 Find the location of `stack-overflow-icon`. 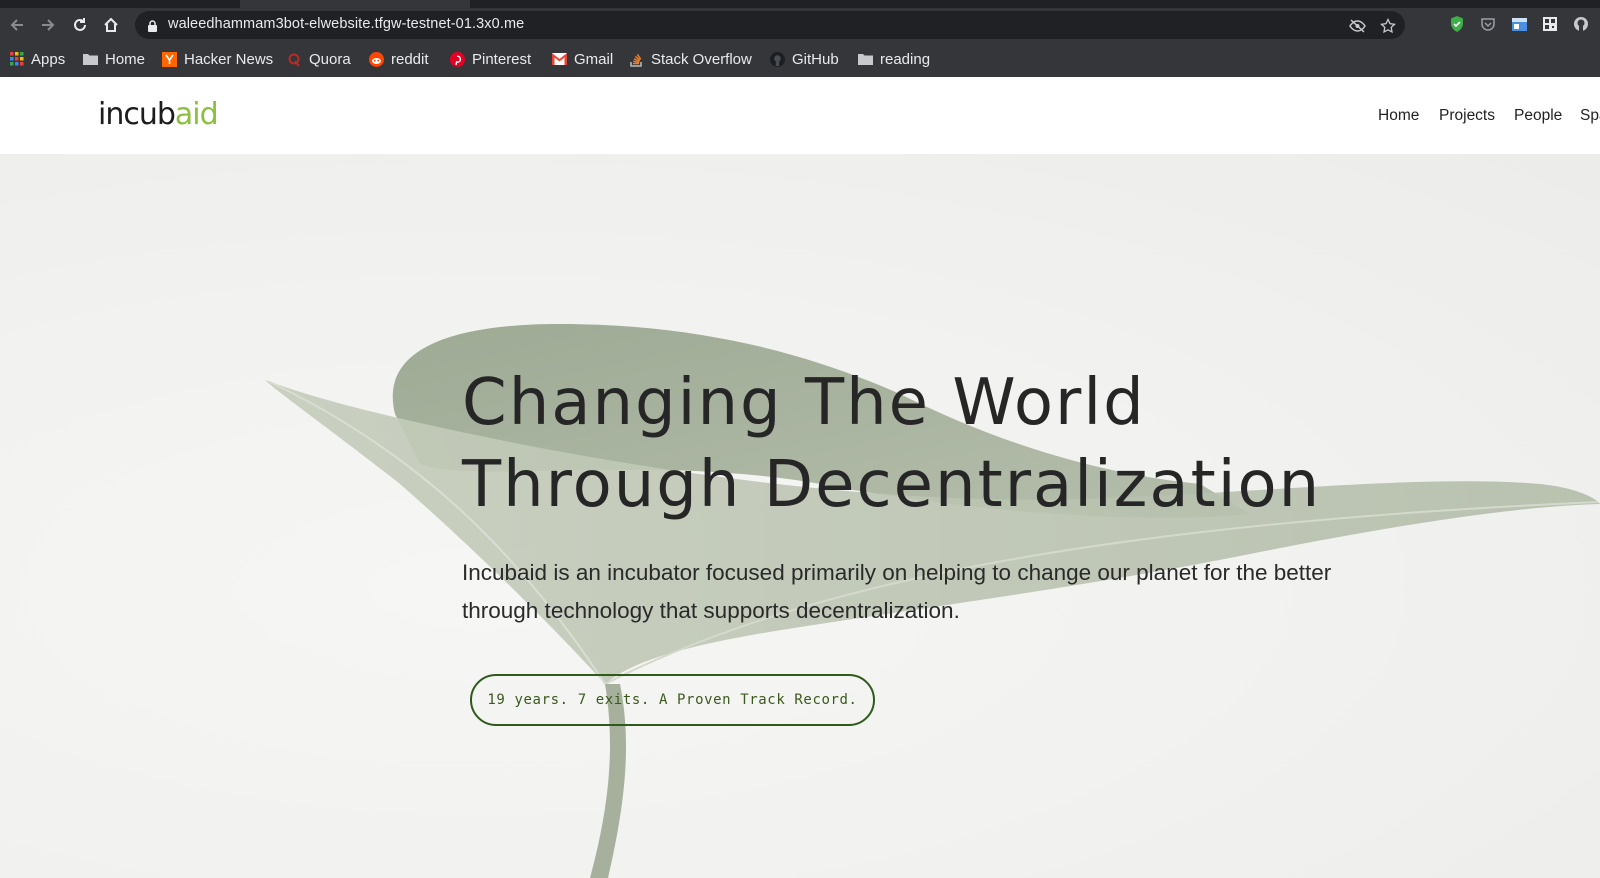

stack-overflow-icon is located at coordinates (636, 59).